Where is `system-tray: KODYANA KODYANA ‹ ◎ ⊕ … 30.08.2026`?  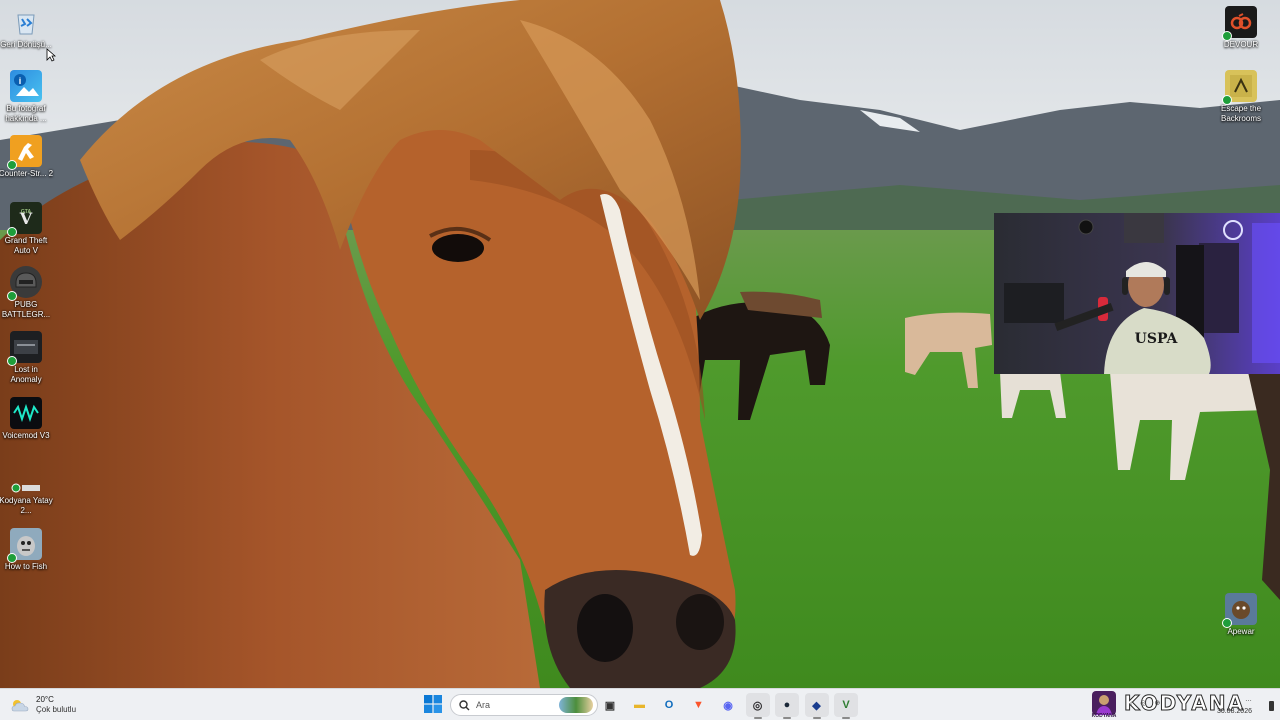 system-tray: KODYANA KODYANA ‹ ◎ ⊕ … 30.08.2026 is located at coordinates (1185, 704).